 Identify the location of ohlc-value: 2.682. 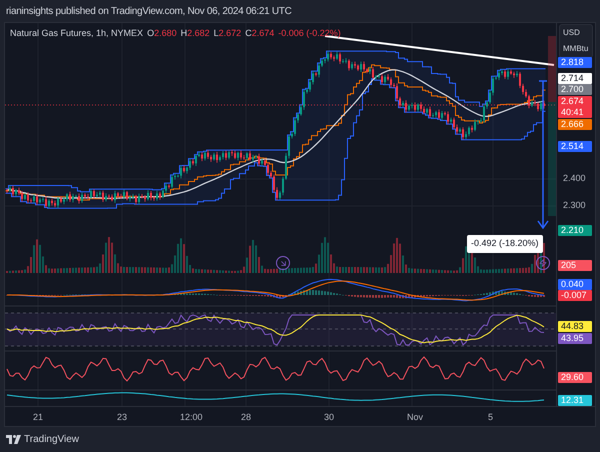
(198, 33).